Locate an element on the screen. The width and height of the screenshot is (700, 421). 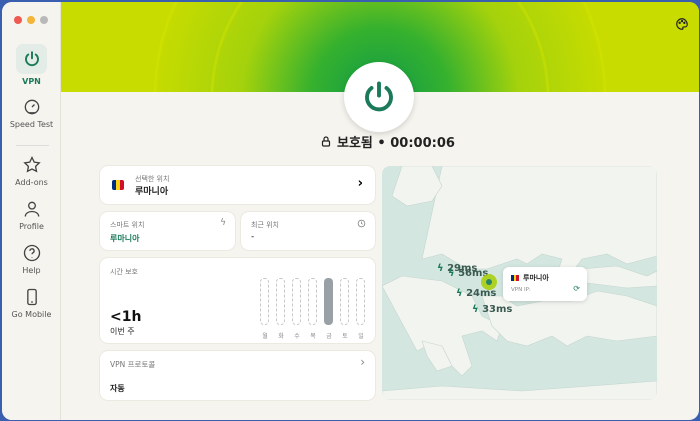
connect-power-button is located at coordinates (379, 97).